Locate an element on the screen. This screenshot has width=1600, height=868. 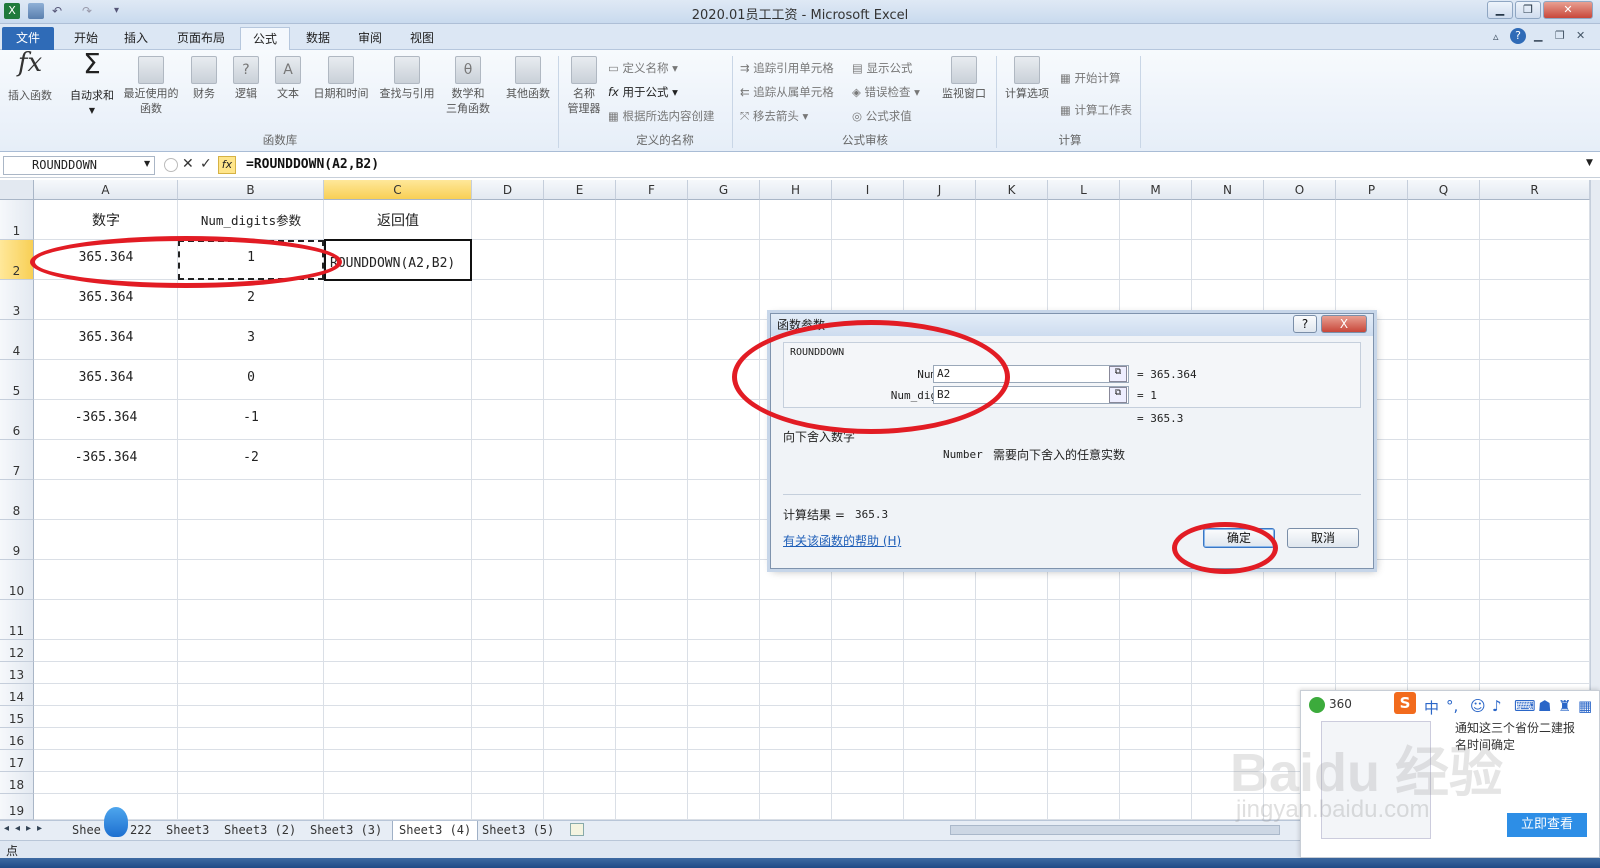
row-header: 4 is located at coordinates (17, 340).